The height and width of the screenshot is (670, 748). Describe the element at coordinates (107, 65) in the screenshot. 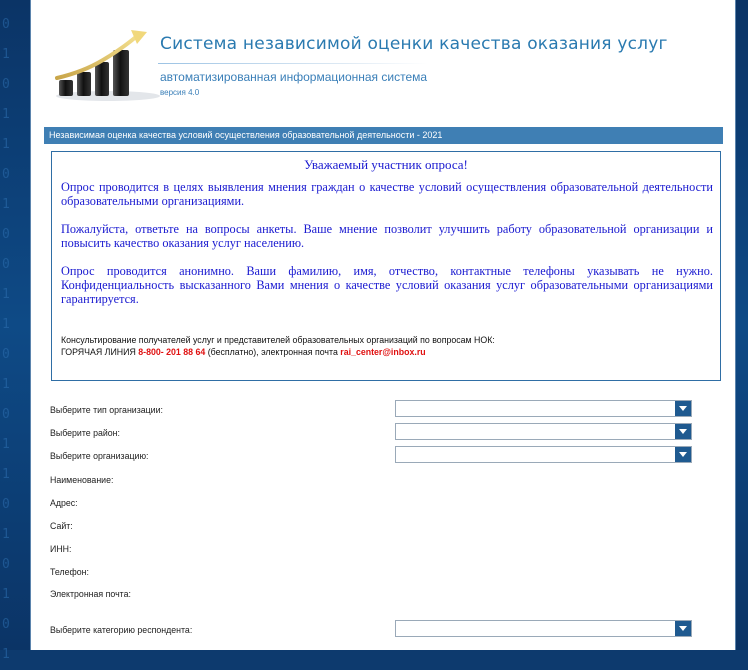

I see `chart-growth-logo-icon` at that location.